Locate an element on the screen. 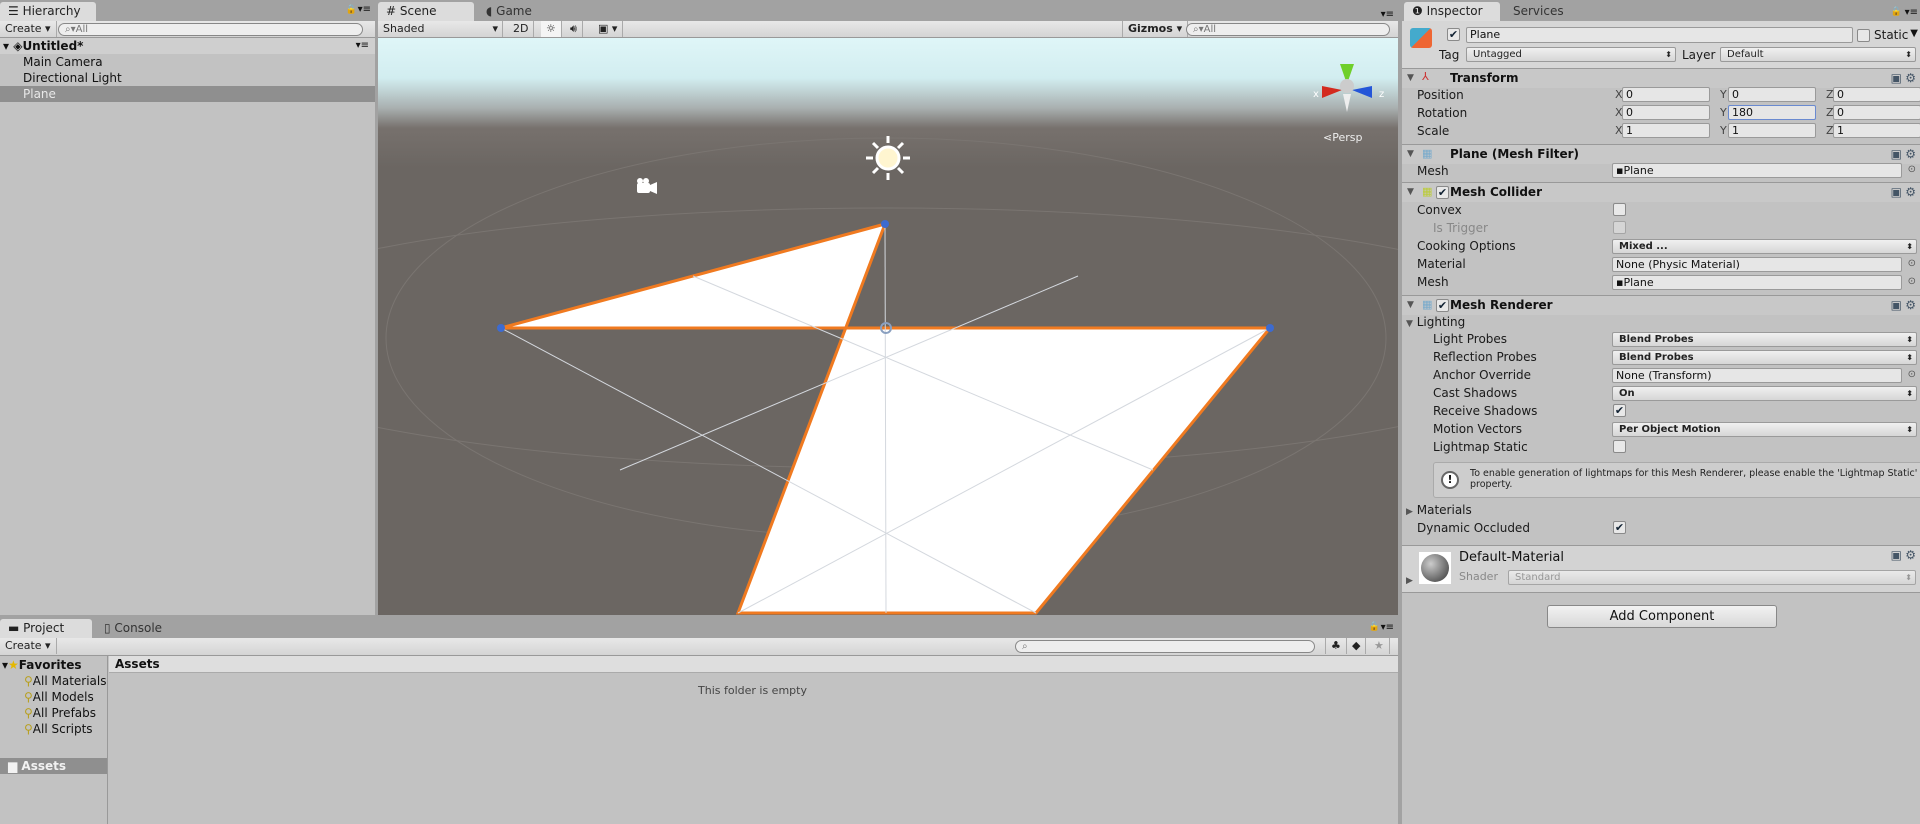 Image resolution: width=1920 pixels, height=824 pixels. projection-toggle: ⋖Persp is located at coordinates (1342, 137).